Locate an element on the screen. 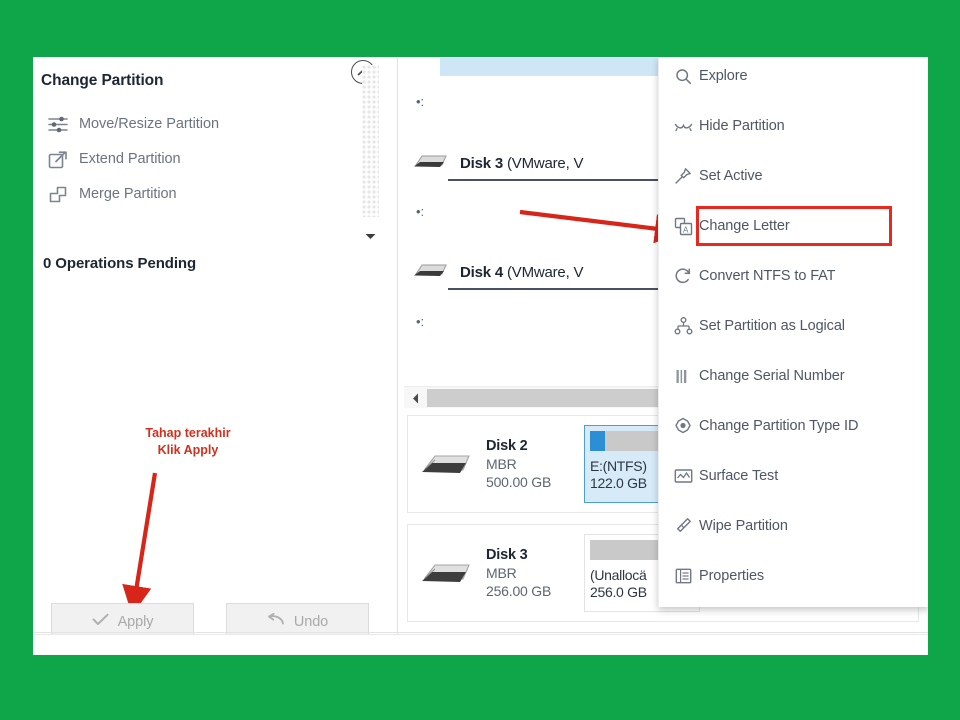 The height and width of the screenshot is (720, 960). triangle-left-icon is located at coordinates (415, 398).